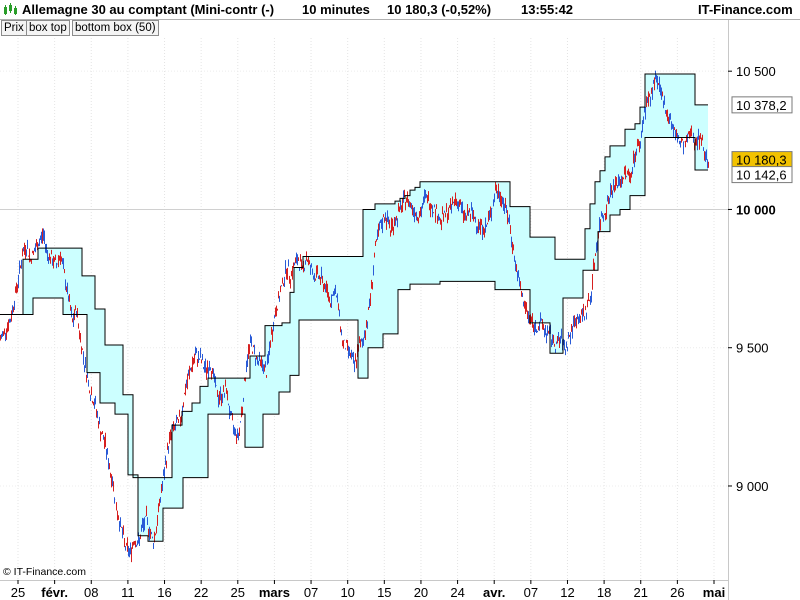 The width and height of the screenshot is (800, 600). I want to click on y-tick-label: 9 500, so click(752, 348).